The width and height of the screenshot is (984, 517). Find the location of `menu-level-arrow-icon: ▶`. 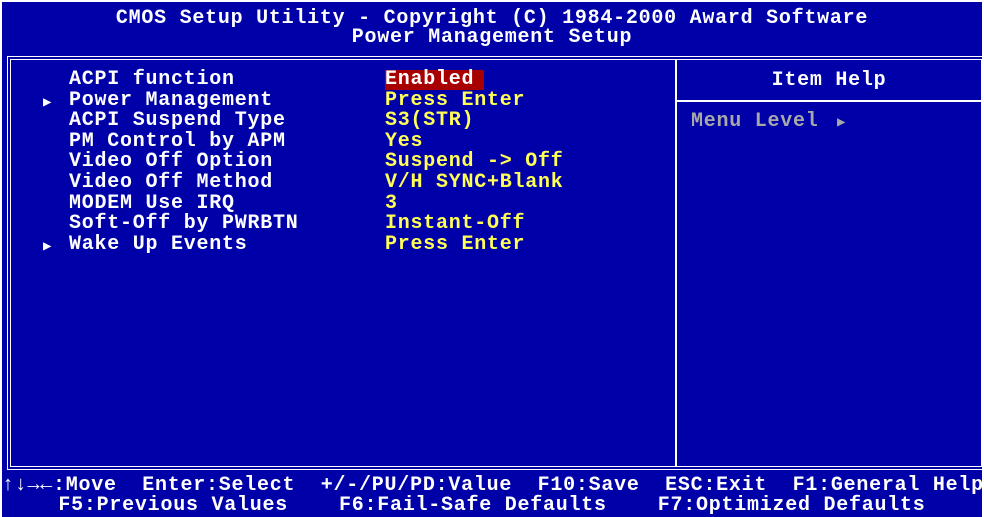

menu-level-arrow-icon: ▶ is located at coordinates (842, 123).